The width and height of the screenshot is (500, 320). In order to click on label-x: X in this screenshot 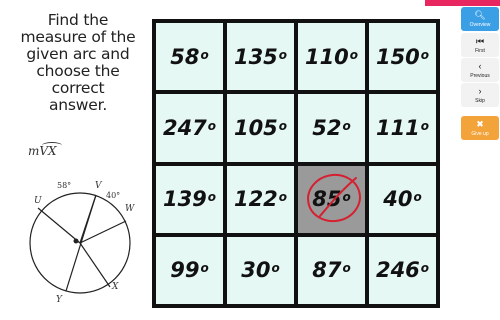, I will do `click(115, 287)`.